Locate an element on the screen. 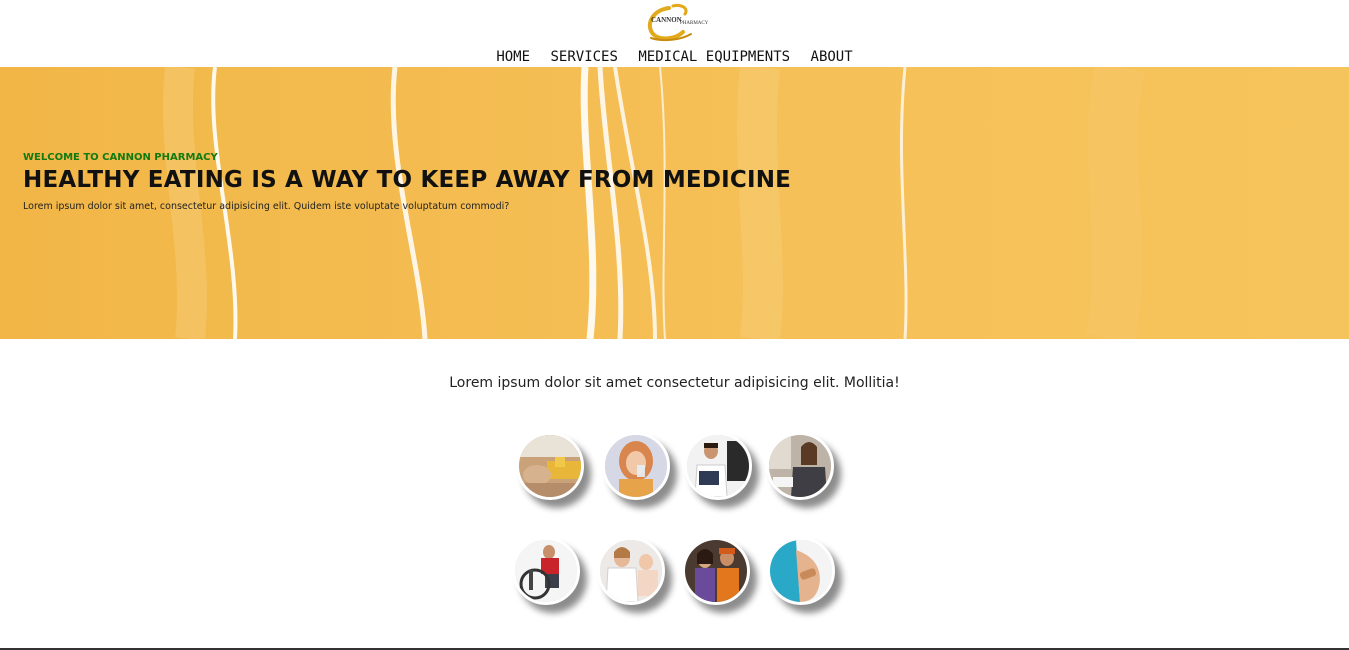 Image resolution: width=1349 pixels, height=650 pixels. gallery-item-bandaged-arm is located at coordinates (801, 571).